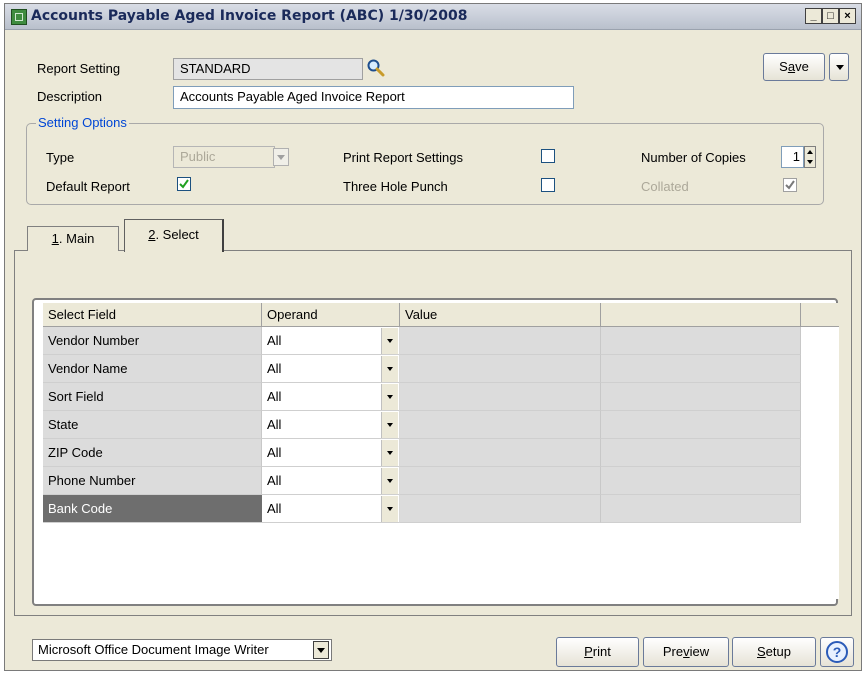 The width and height of the screenshot is (867, 675). What do you see at coordinates (774, 652) in the screenshot?
I see `setup-button: Setup` at bounding box center [774, 652].